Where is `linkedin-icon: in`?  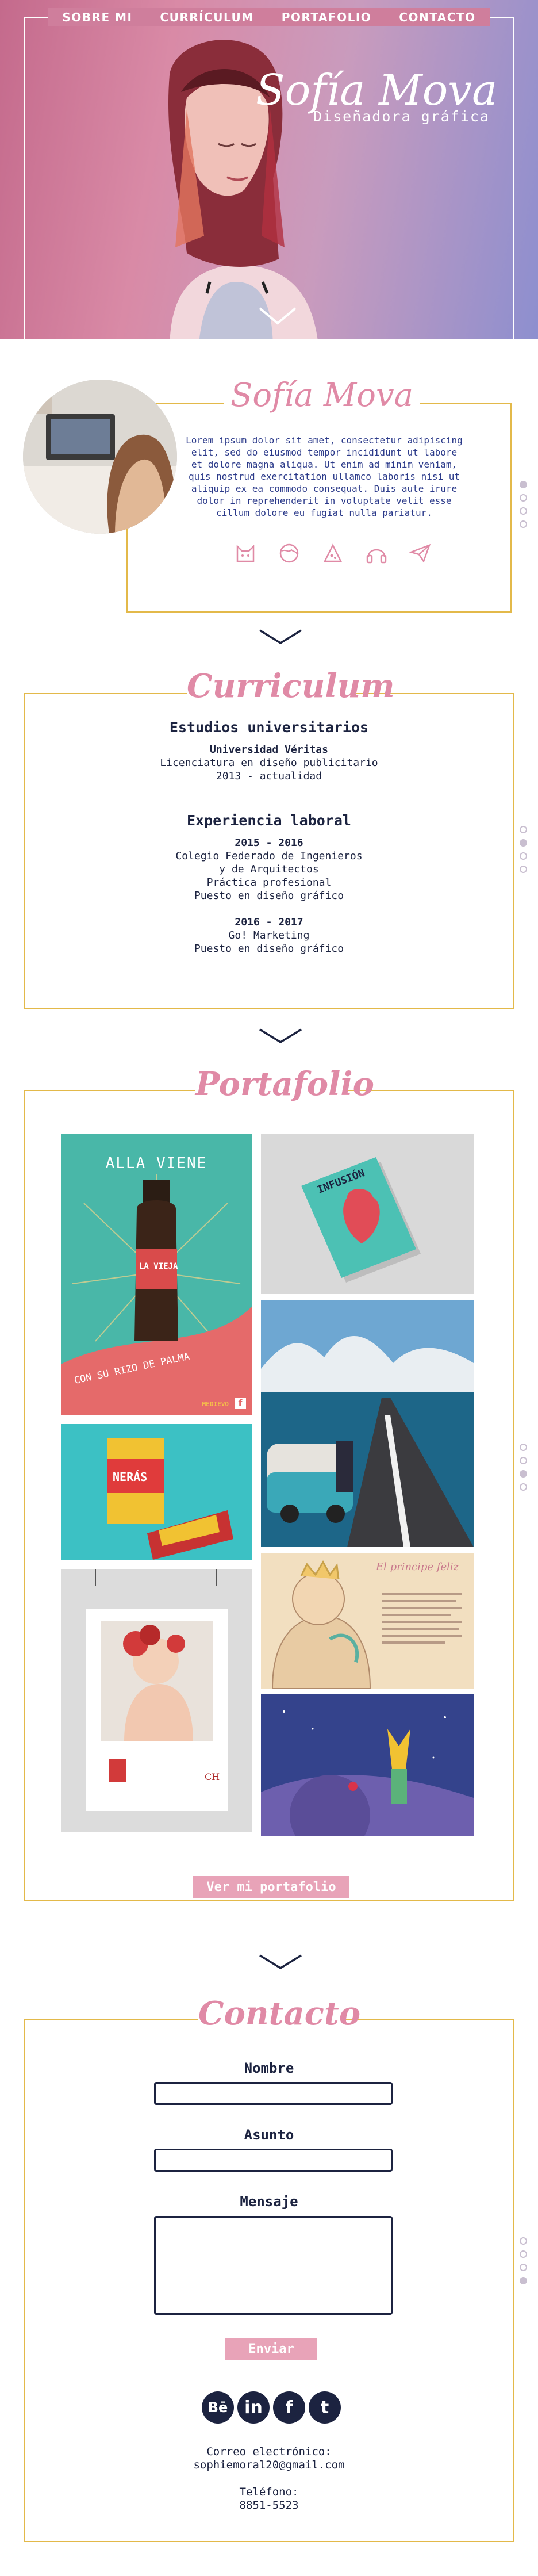 linkedin-icon: in is located at coordinates (253, 2407).